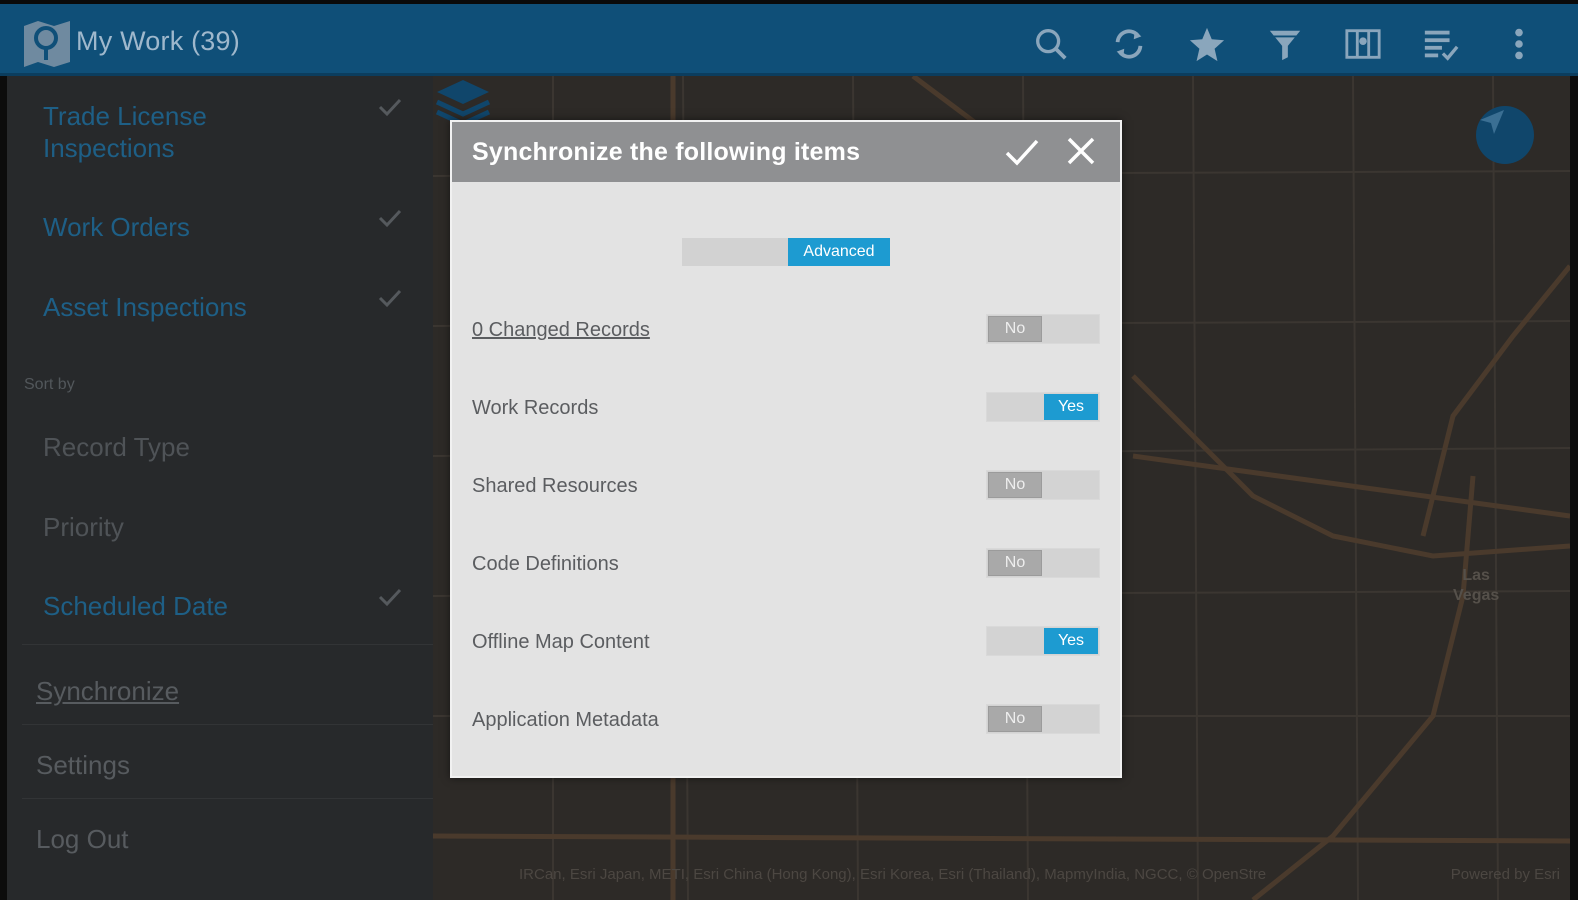  I want to click on sync-row-offline-map-content: Offline Map Content Yes, so click(786, 643).